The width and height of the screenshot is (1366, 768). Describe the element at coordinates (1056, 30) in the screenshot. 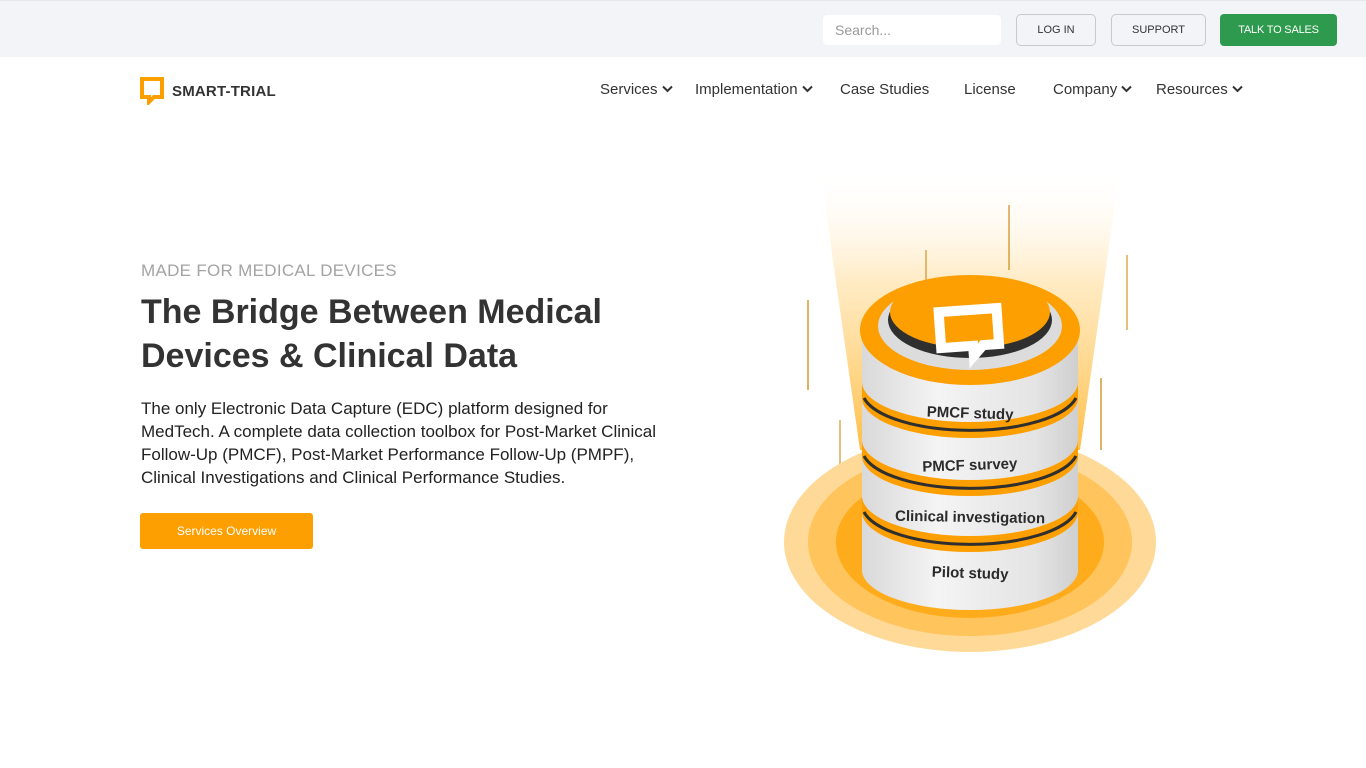

I see `login-button: LOG IN` at that location.